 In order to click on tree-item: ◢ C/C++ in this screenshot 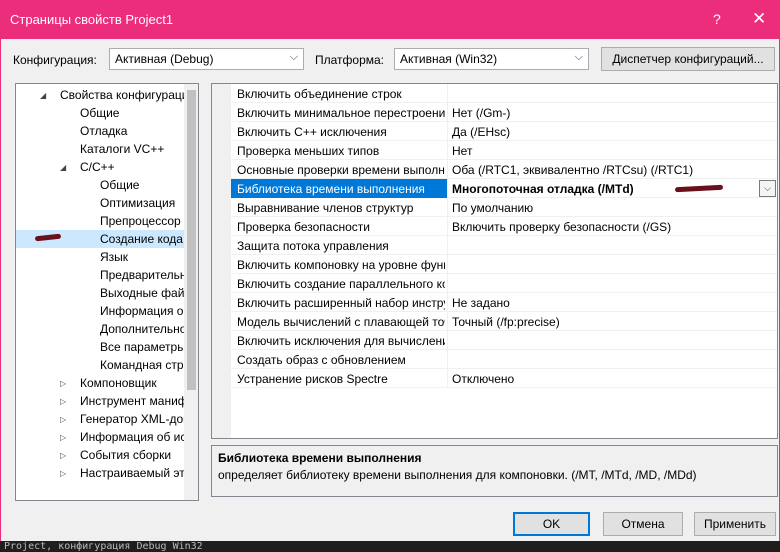, I will do `click(100, 167)`.